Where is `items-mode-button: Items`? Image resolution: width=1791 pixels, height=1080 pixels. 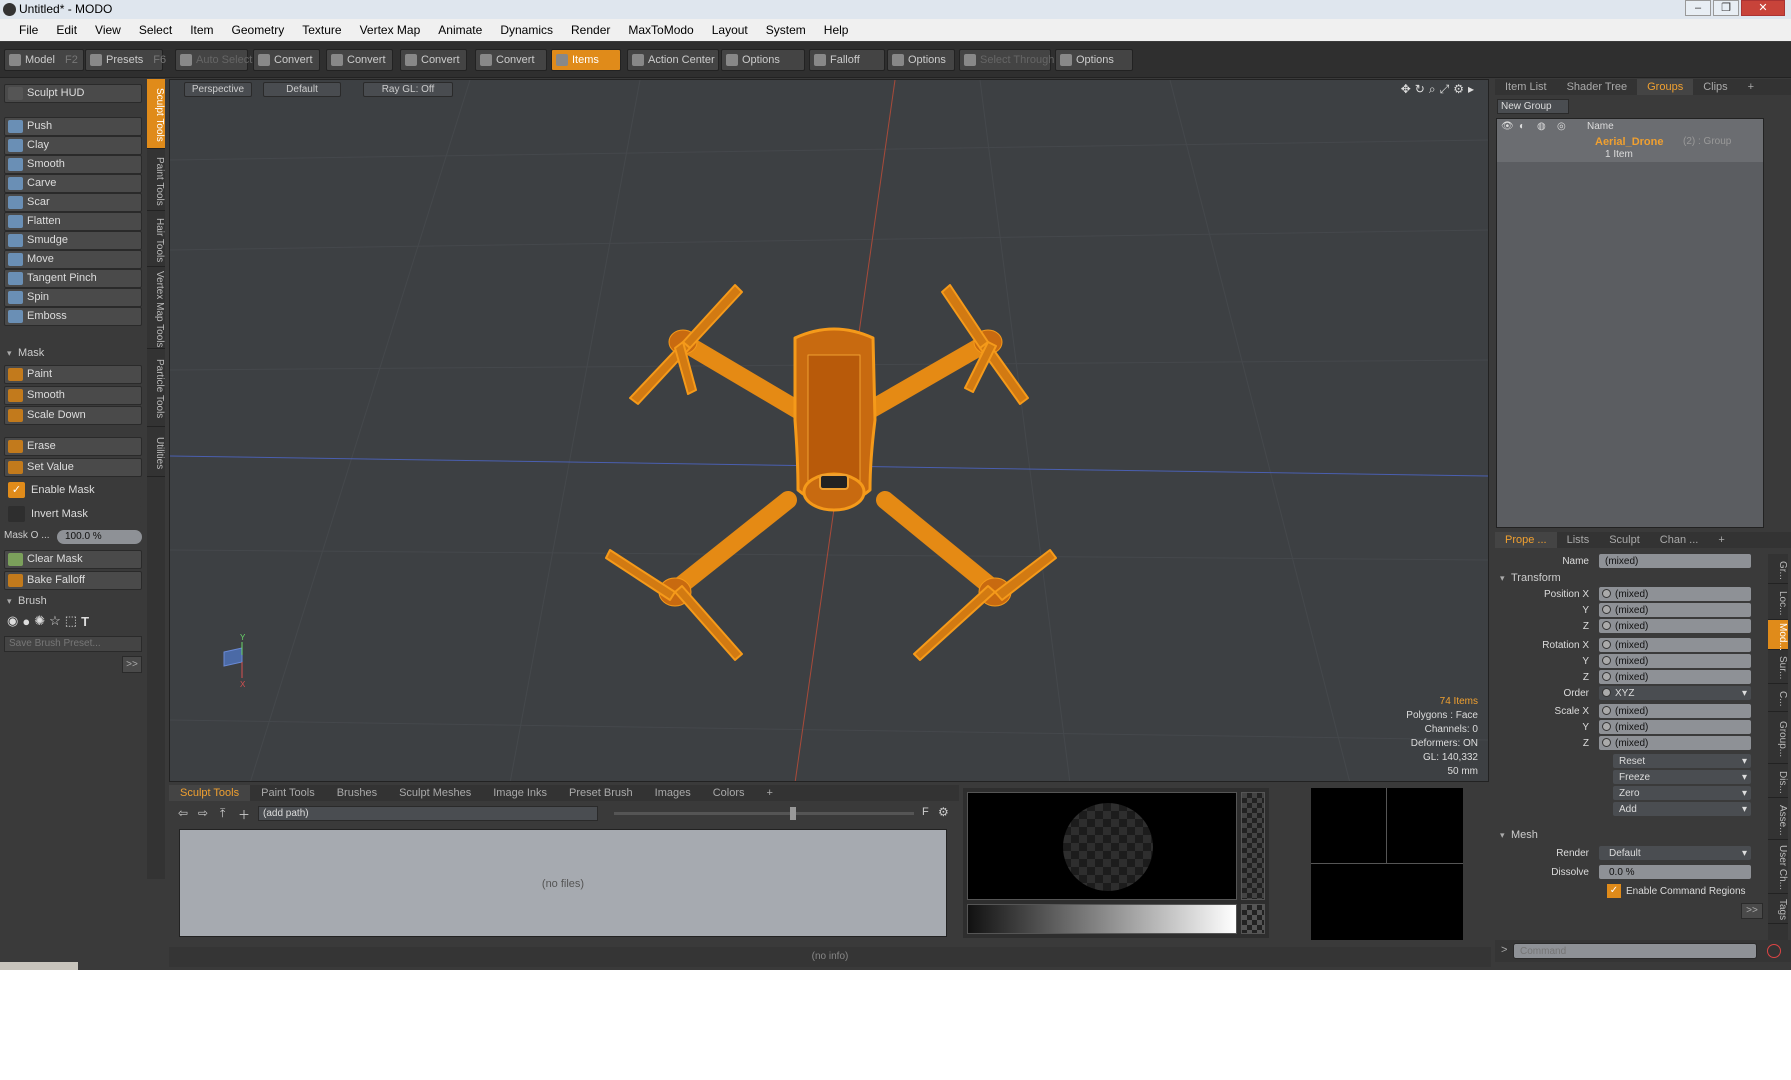
items-mode-button: Items is located at coordinates (586, 60).